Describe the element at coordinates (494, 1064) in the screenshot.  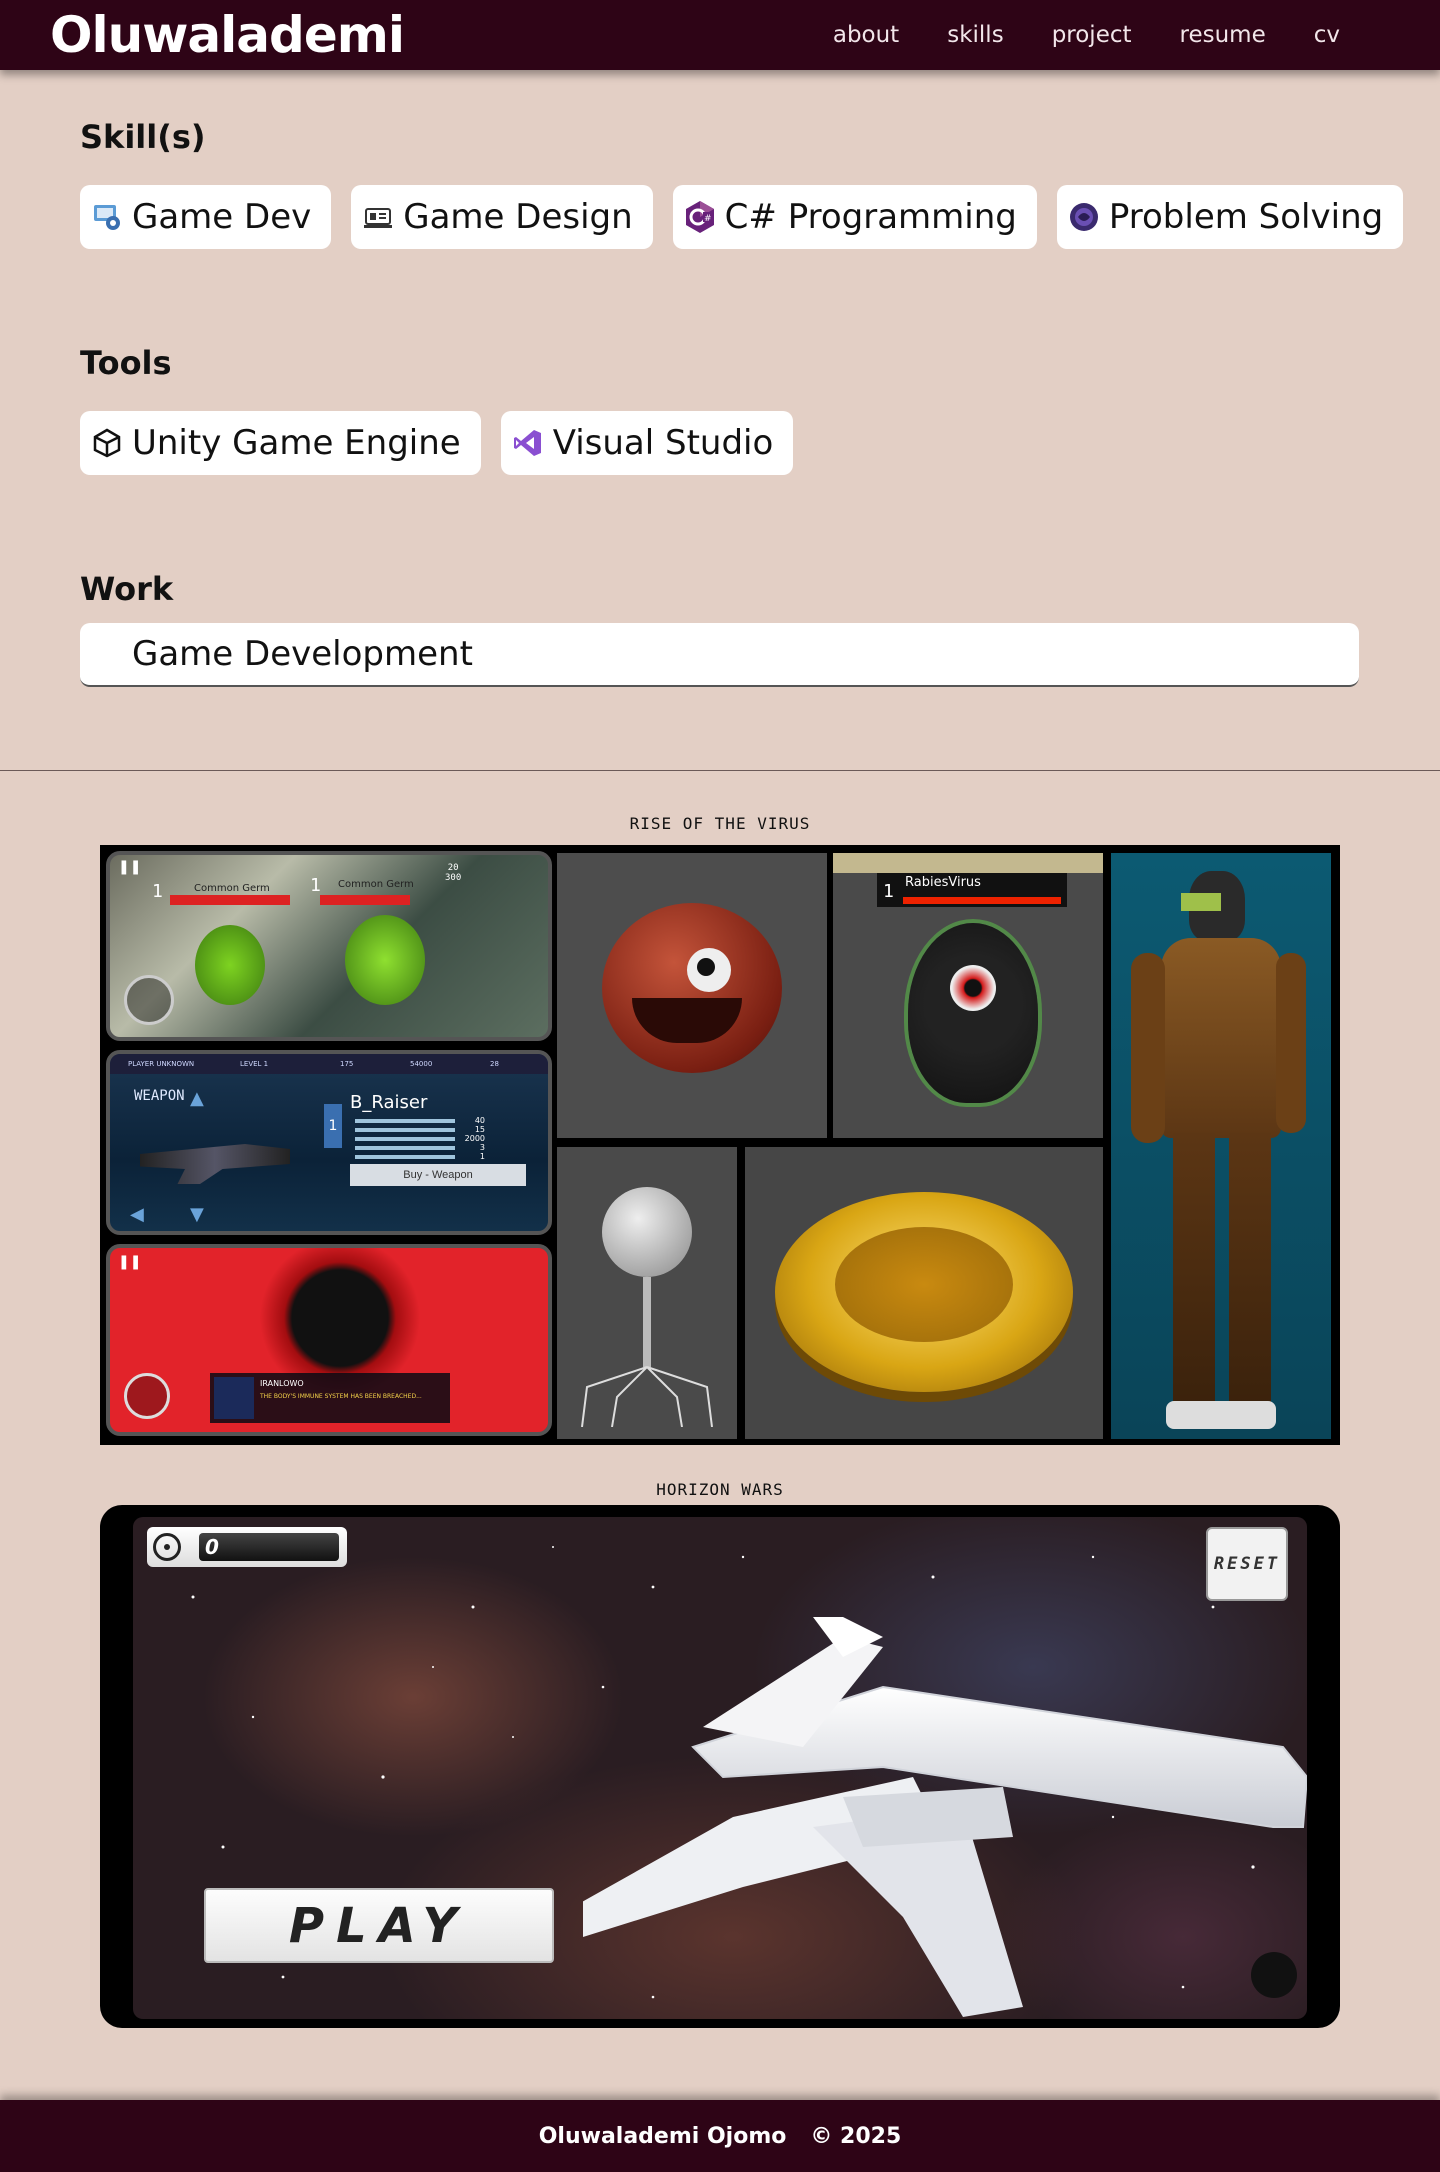
I see `shard-count: 28` at that location.